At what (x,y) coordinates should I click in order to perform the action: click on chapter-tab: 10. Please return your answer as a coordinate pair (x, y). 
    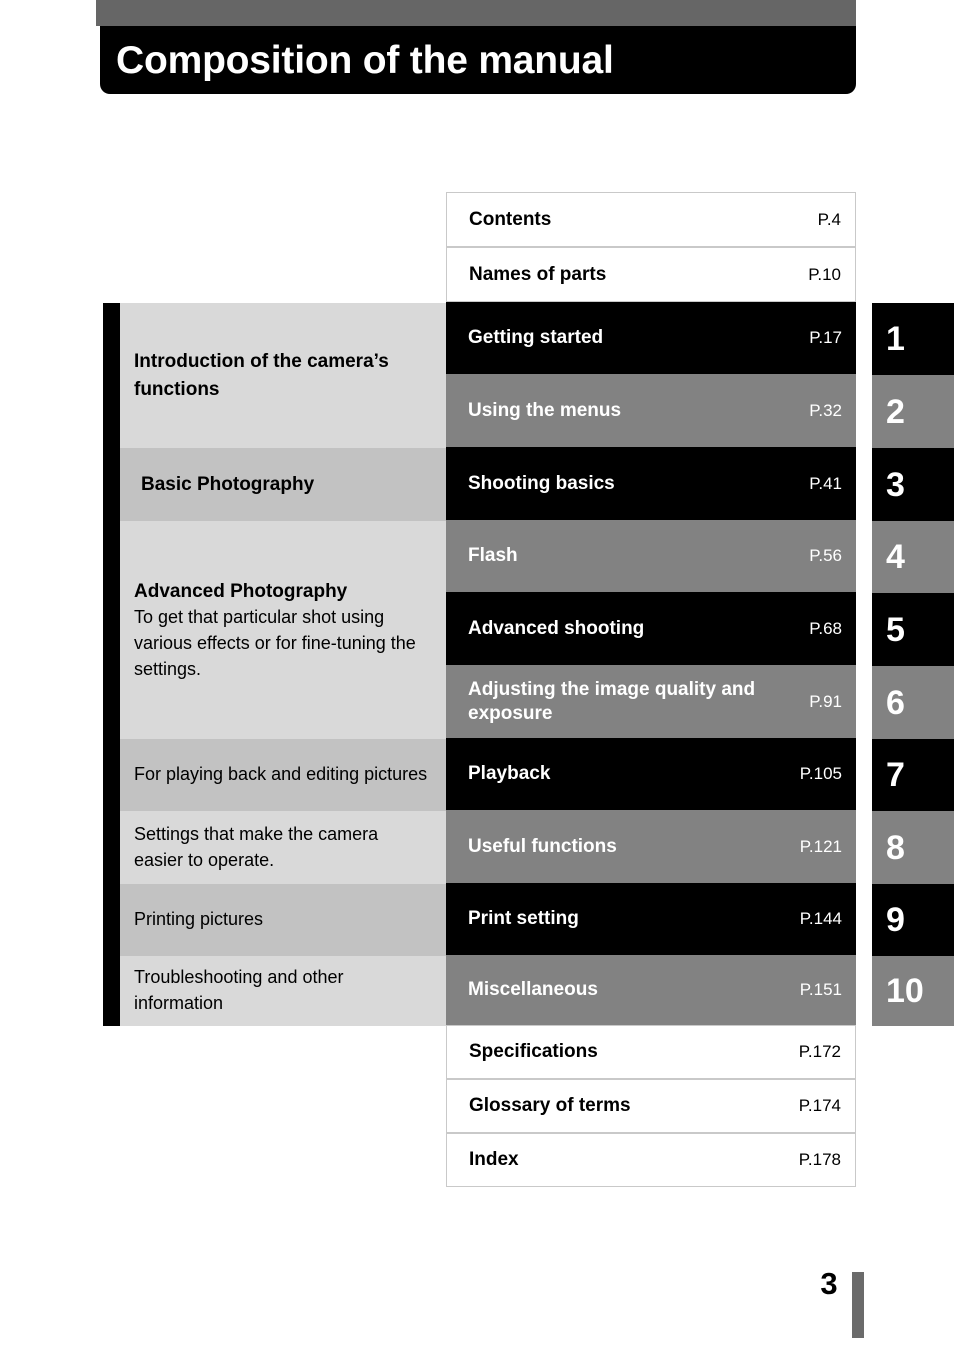
    Looking at the image, I should click on (913, 991).